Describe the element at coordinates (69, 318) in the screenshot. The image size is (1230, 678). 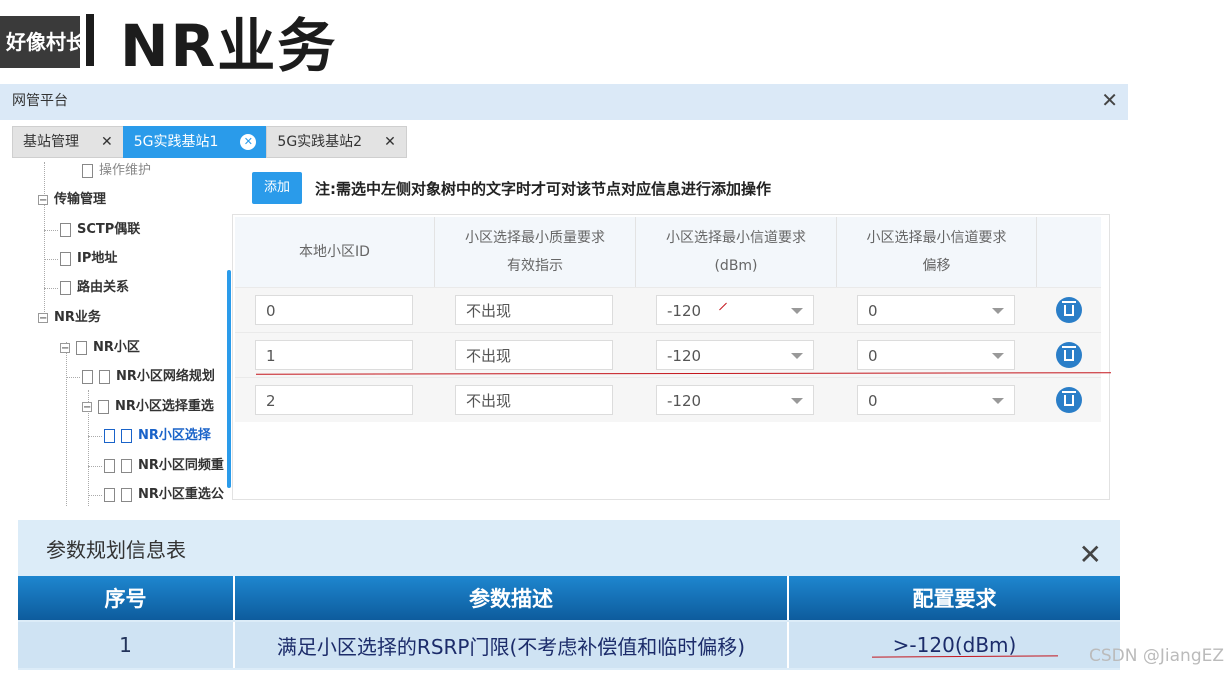
I see `tree-item-nr-service: − NR业务` at that location.